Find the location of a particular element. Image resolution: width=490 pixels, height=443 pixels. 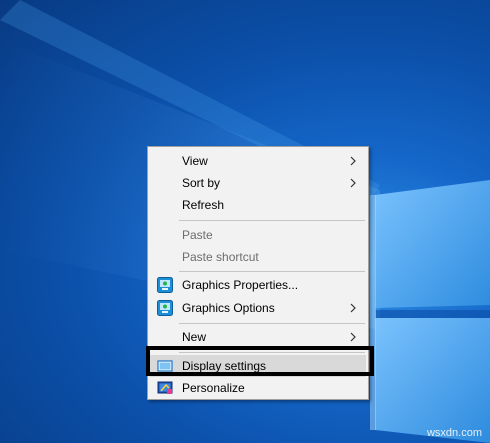

personalize-icon is located at coordinates (165, 387).